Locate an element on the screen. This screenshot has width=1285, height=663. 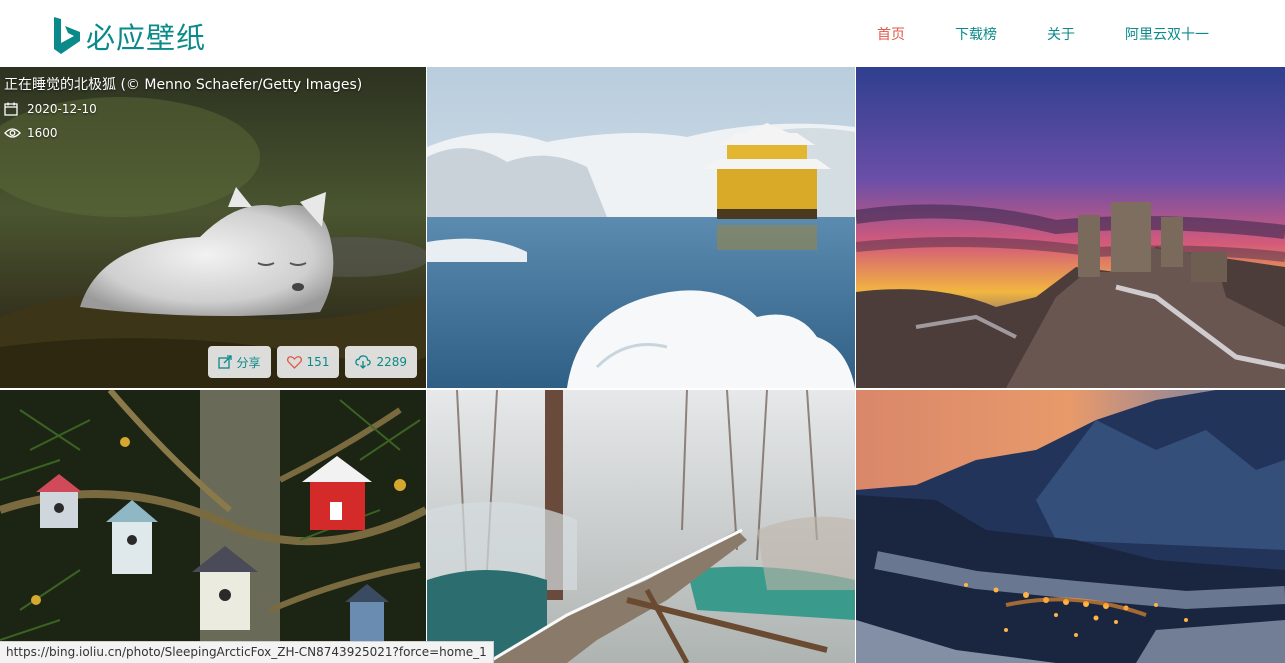
mountain-village-photo is located at coordinates (1070, 526).